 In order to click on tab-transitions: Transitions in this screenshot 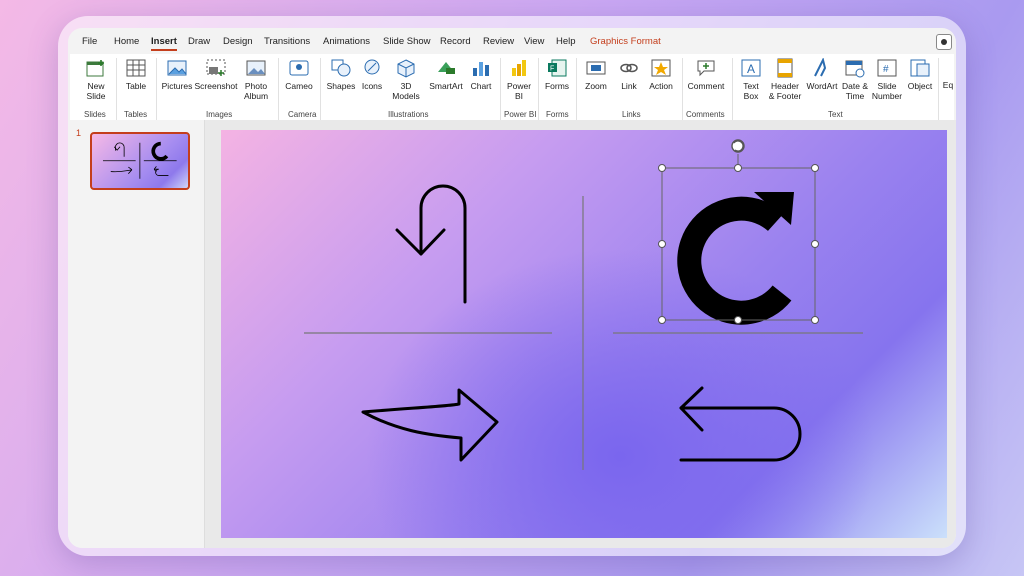, I will do `click(287, 41)`.